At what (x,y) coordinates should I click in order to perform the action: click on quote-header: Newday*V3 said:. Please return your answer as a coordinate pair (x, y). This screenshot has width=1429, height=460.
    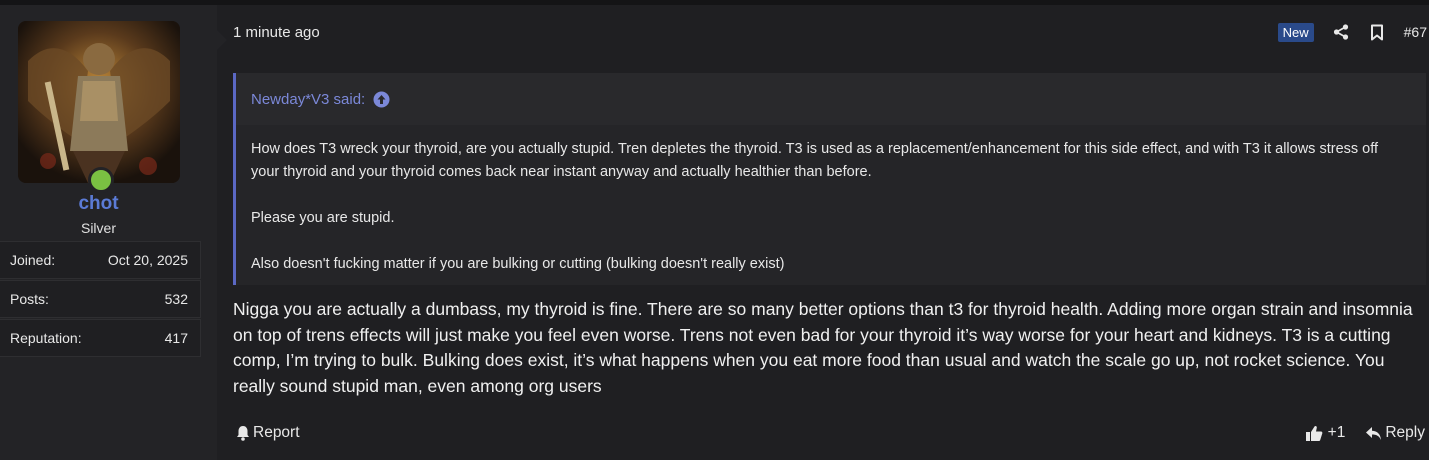
    Looking at the image, I should click on (831, 99).